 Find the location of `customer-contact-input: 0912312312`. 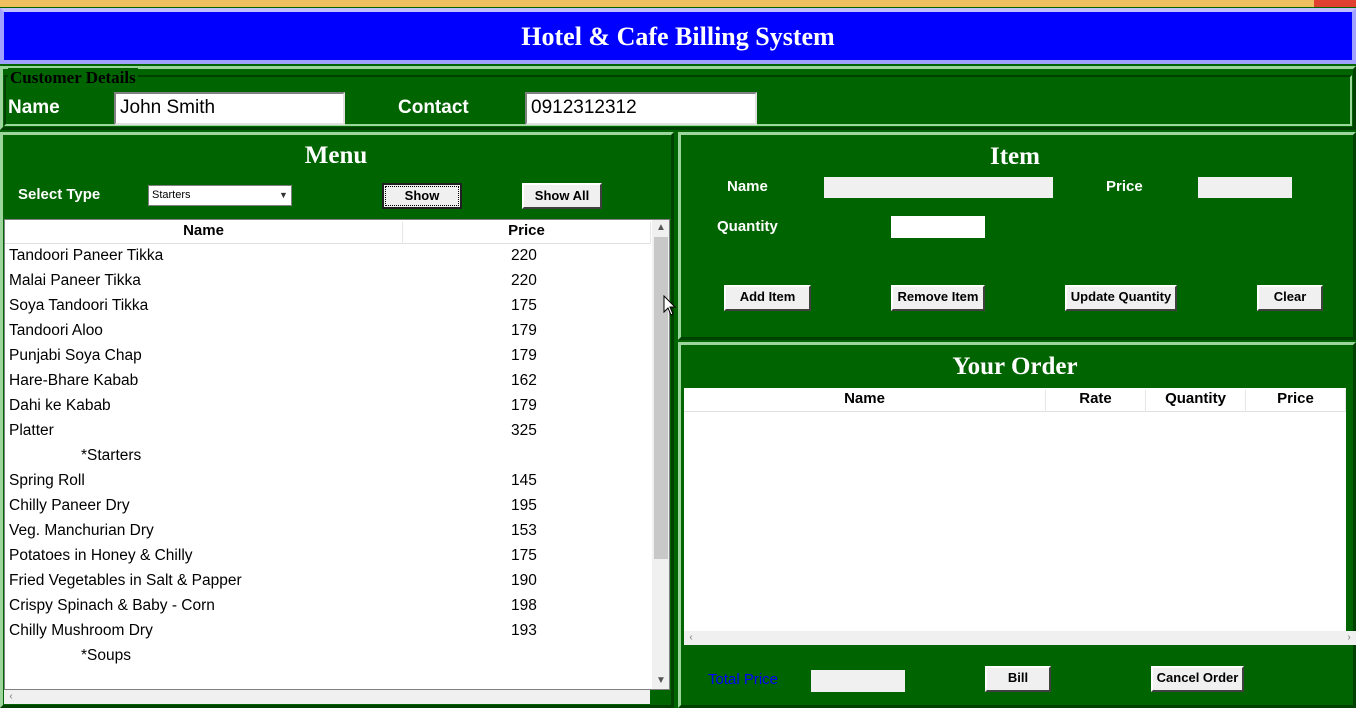

customer-contact-input: 0912312312 is located at coordinates (641, 108).